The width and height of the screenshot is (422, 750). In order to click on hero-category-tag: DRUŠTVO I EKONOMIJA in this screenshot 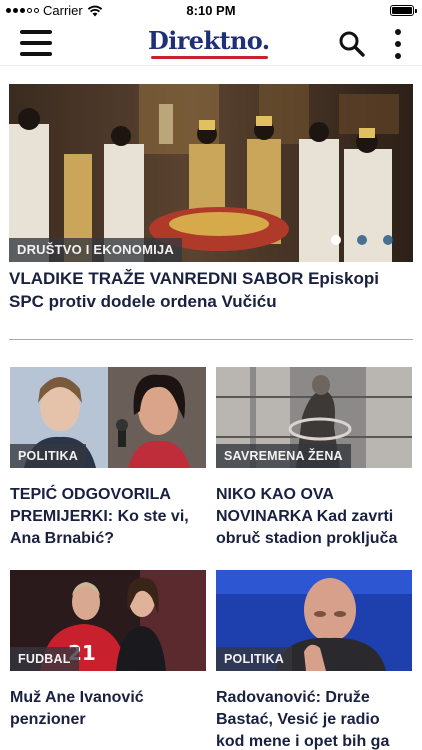, I will do `click(95, 250)`.